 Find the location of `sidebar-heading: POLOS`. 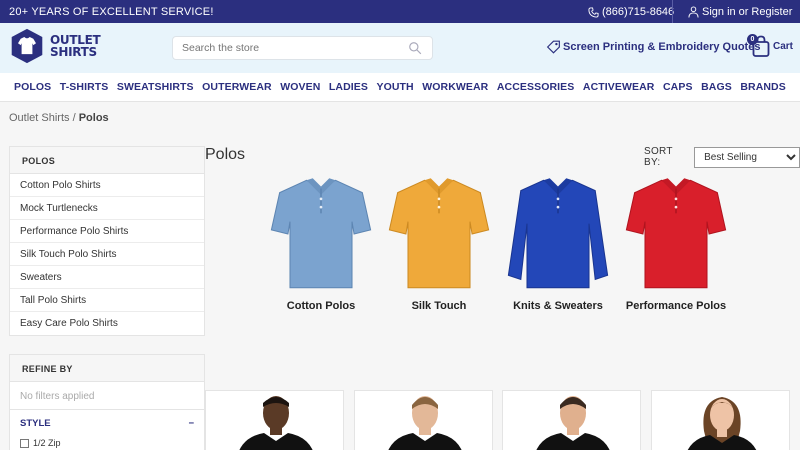

sidebar-heading: POLOS is located at coordinates (107, 160).